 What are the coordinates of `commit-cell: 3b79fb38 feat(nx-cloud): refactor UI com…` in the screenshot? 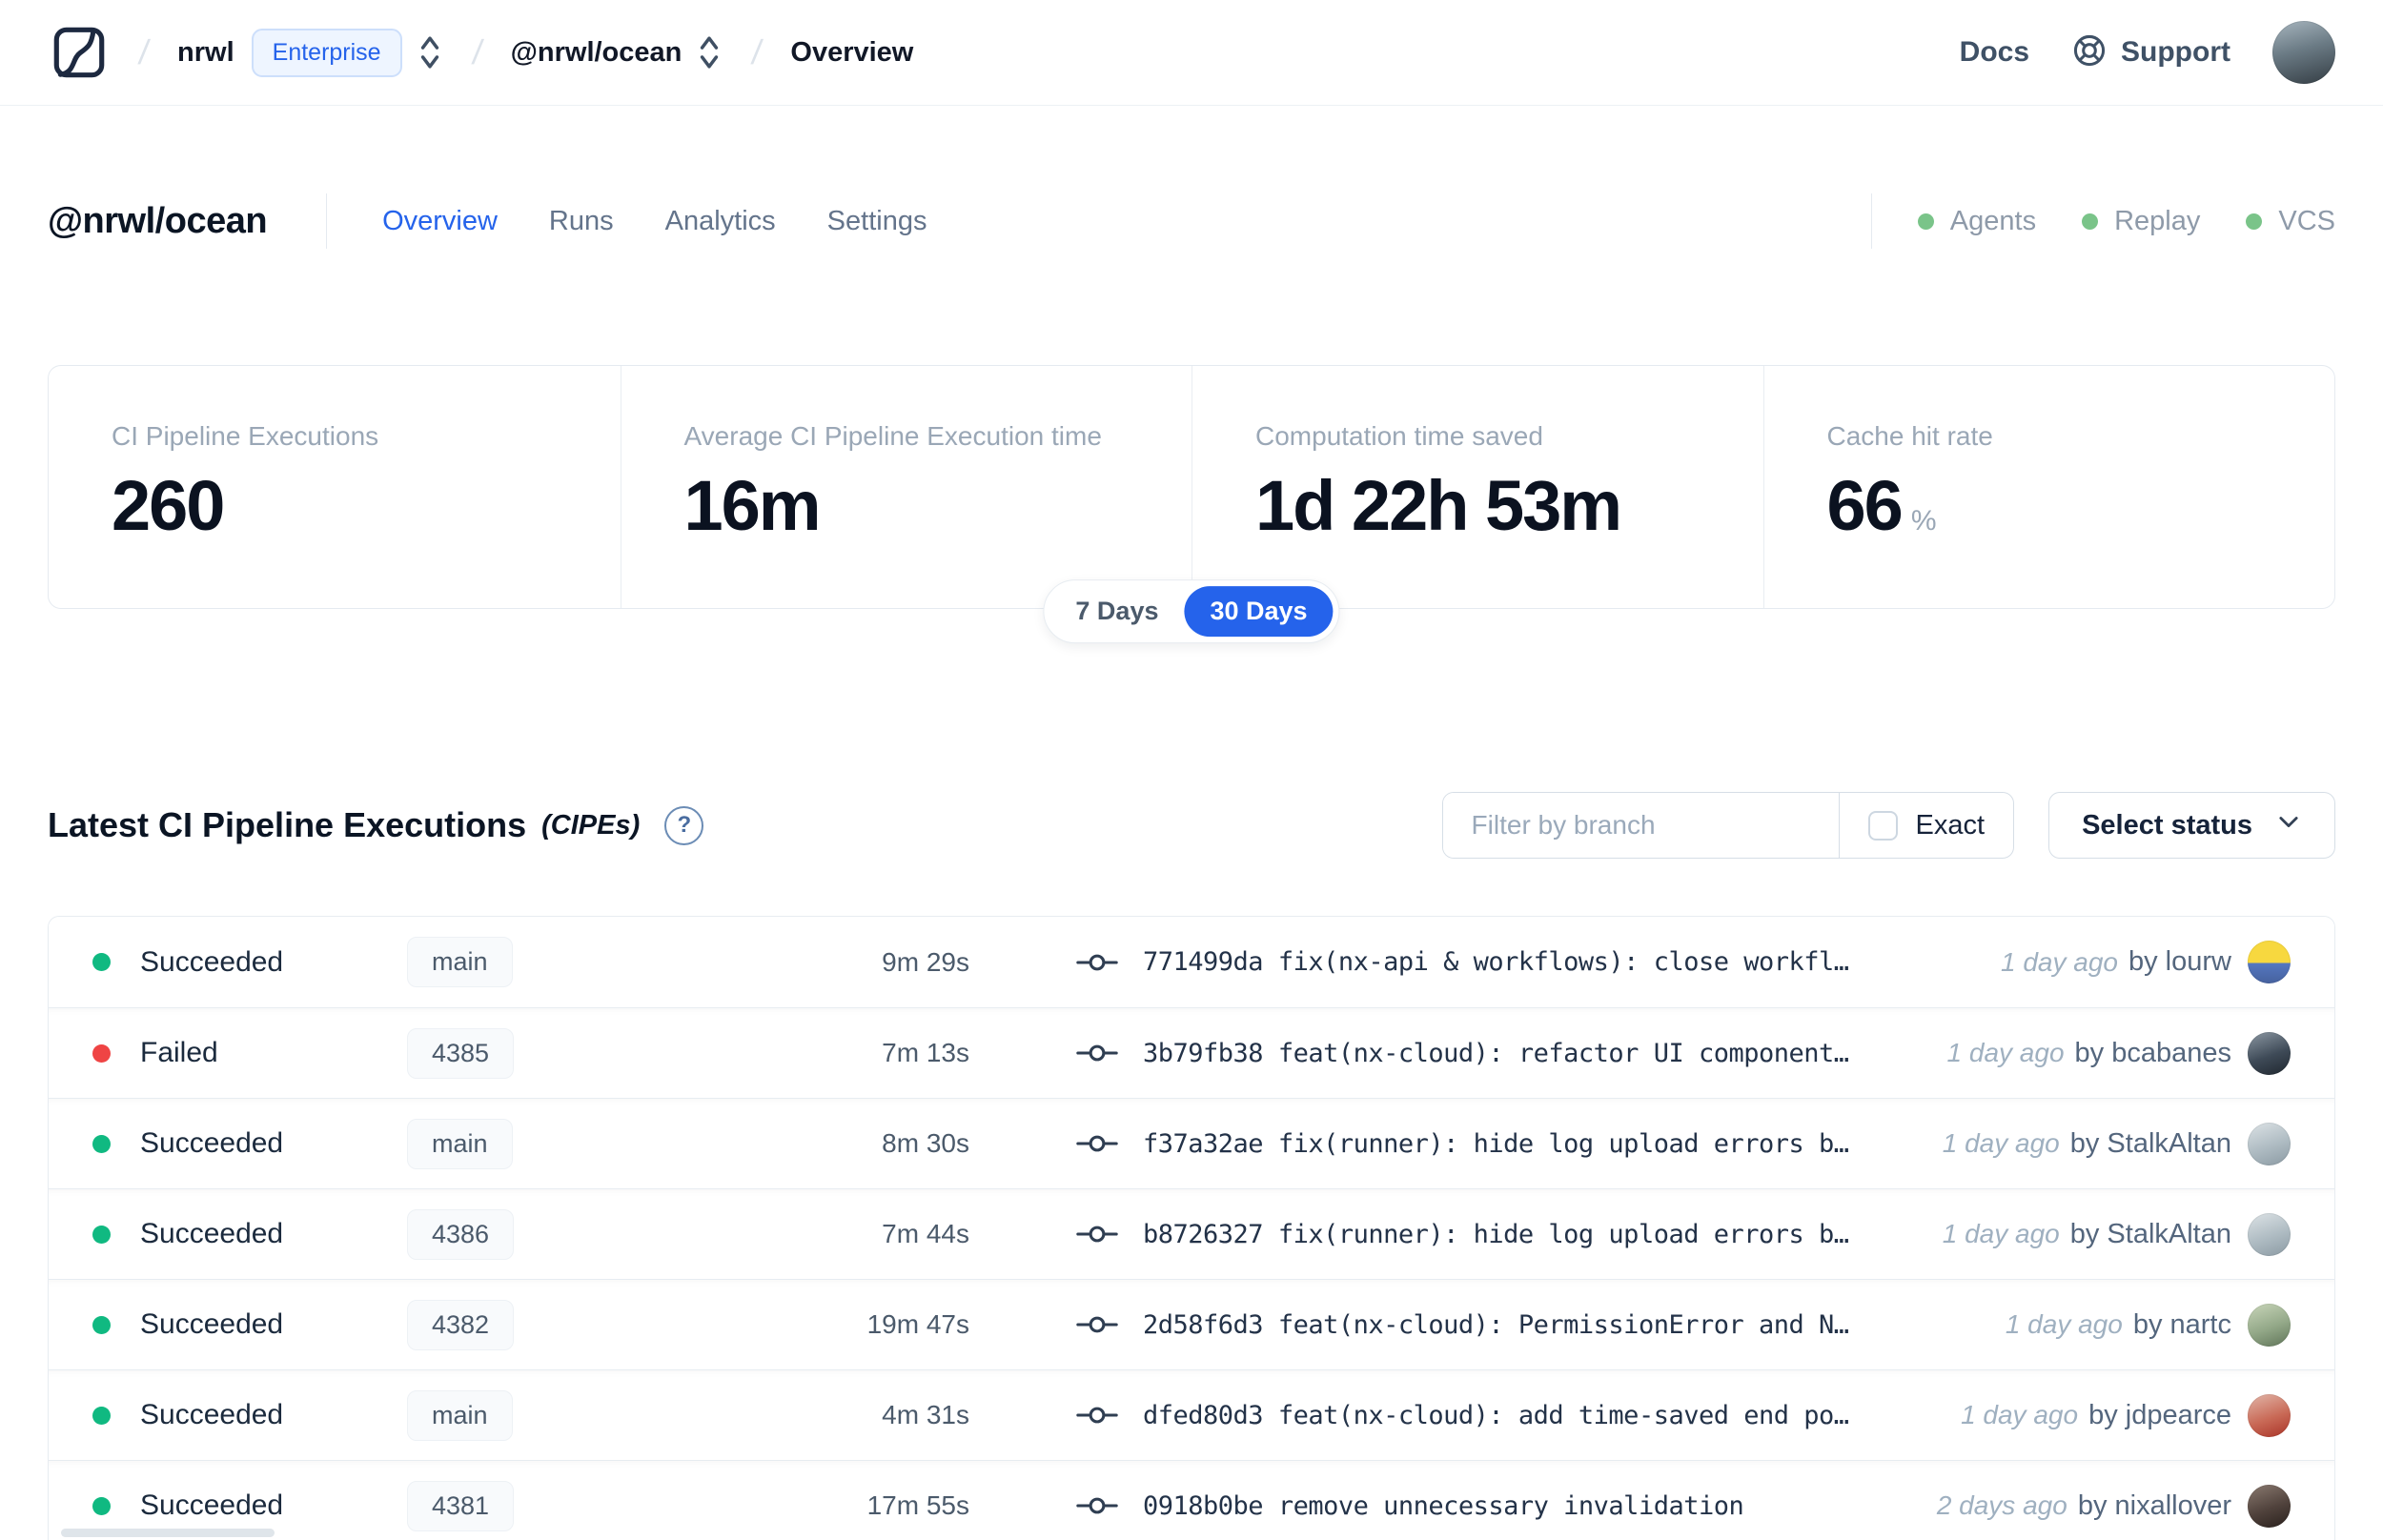 It's located at (1512, 1053).